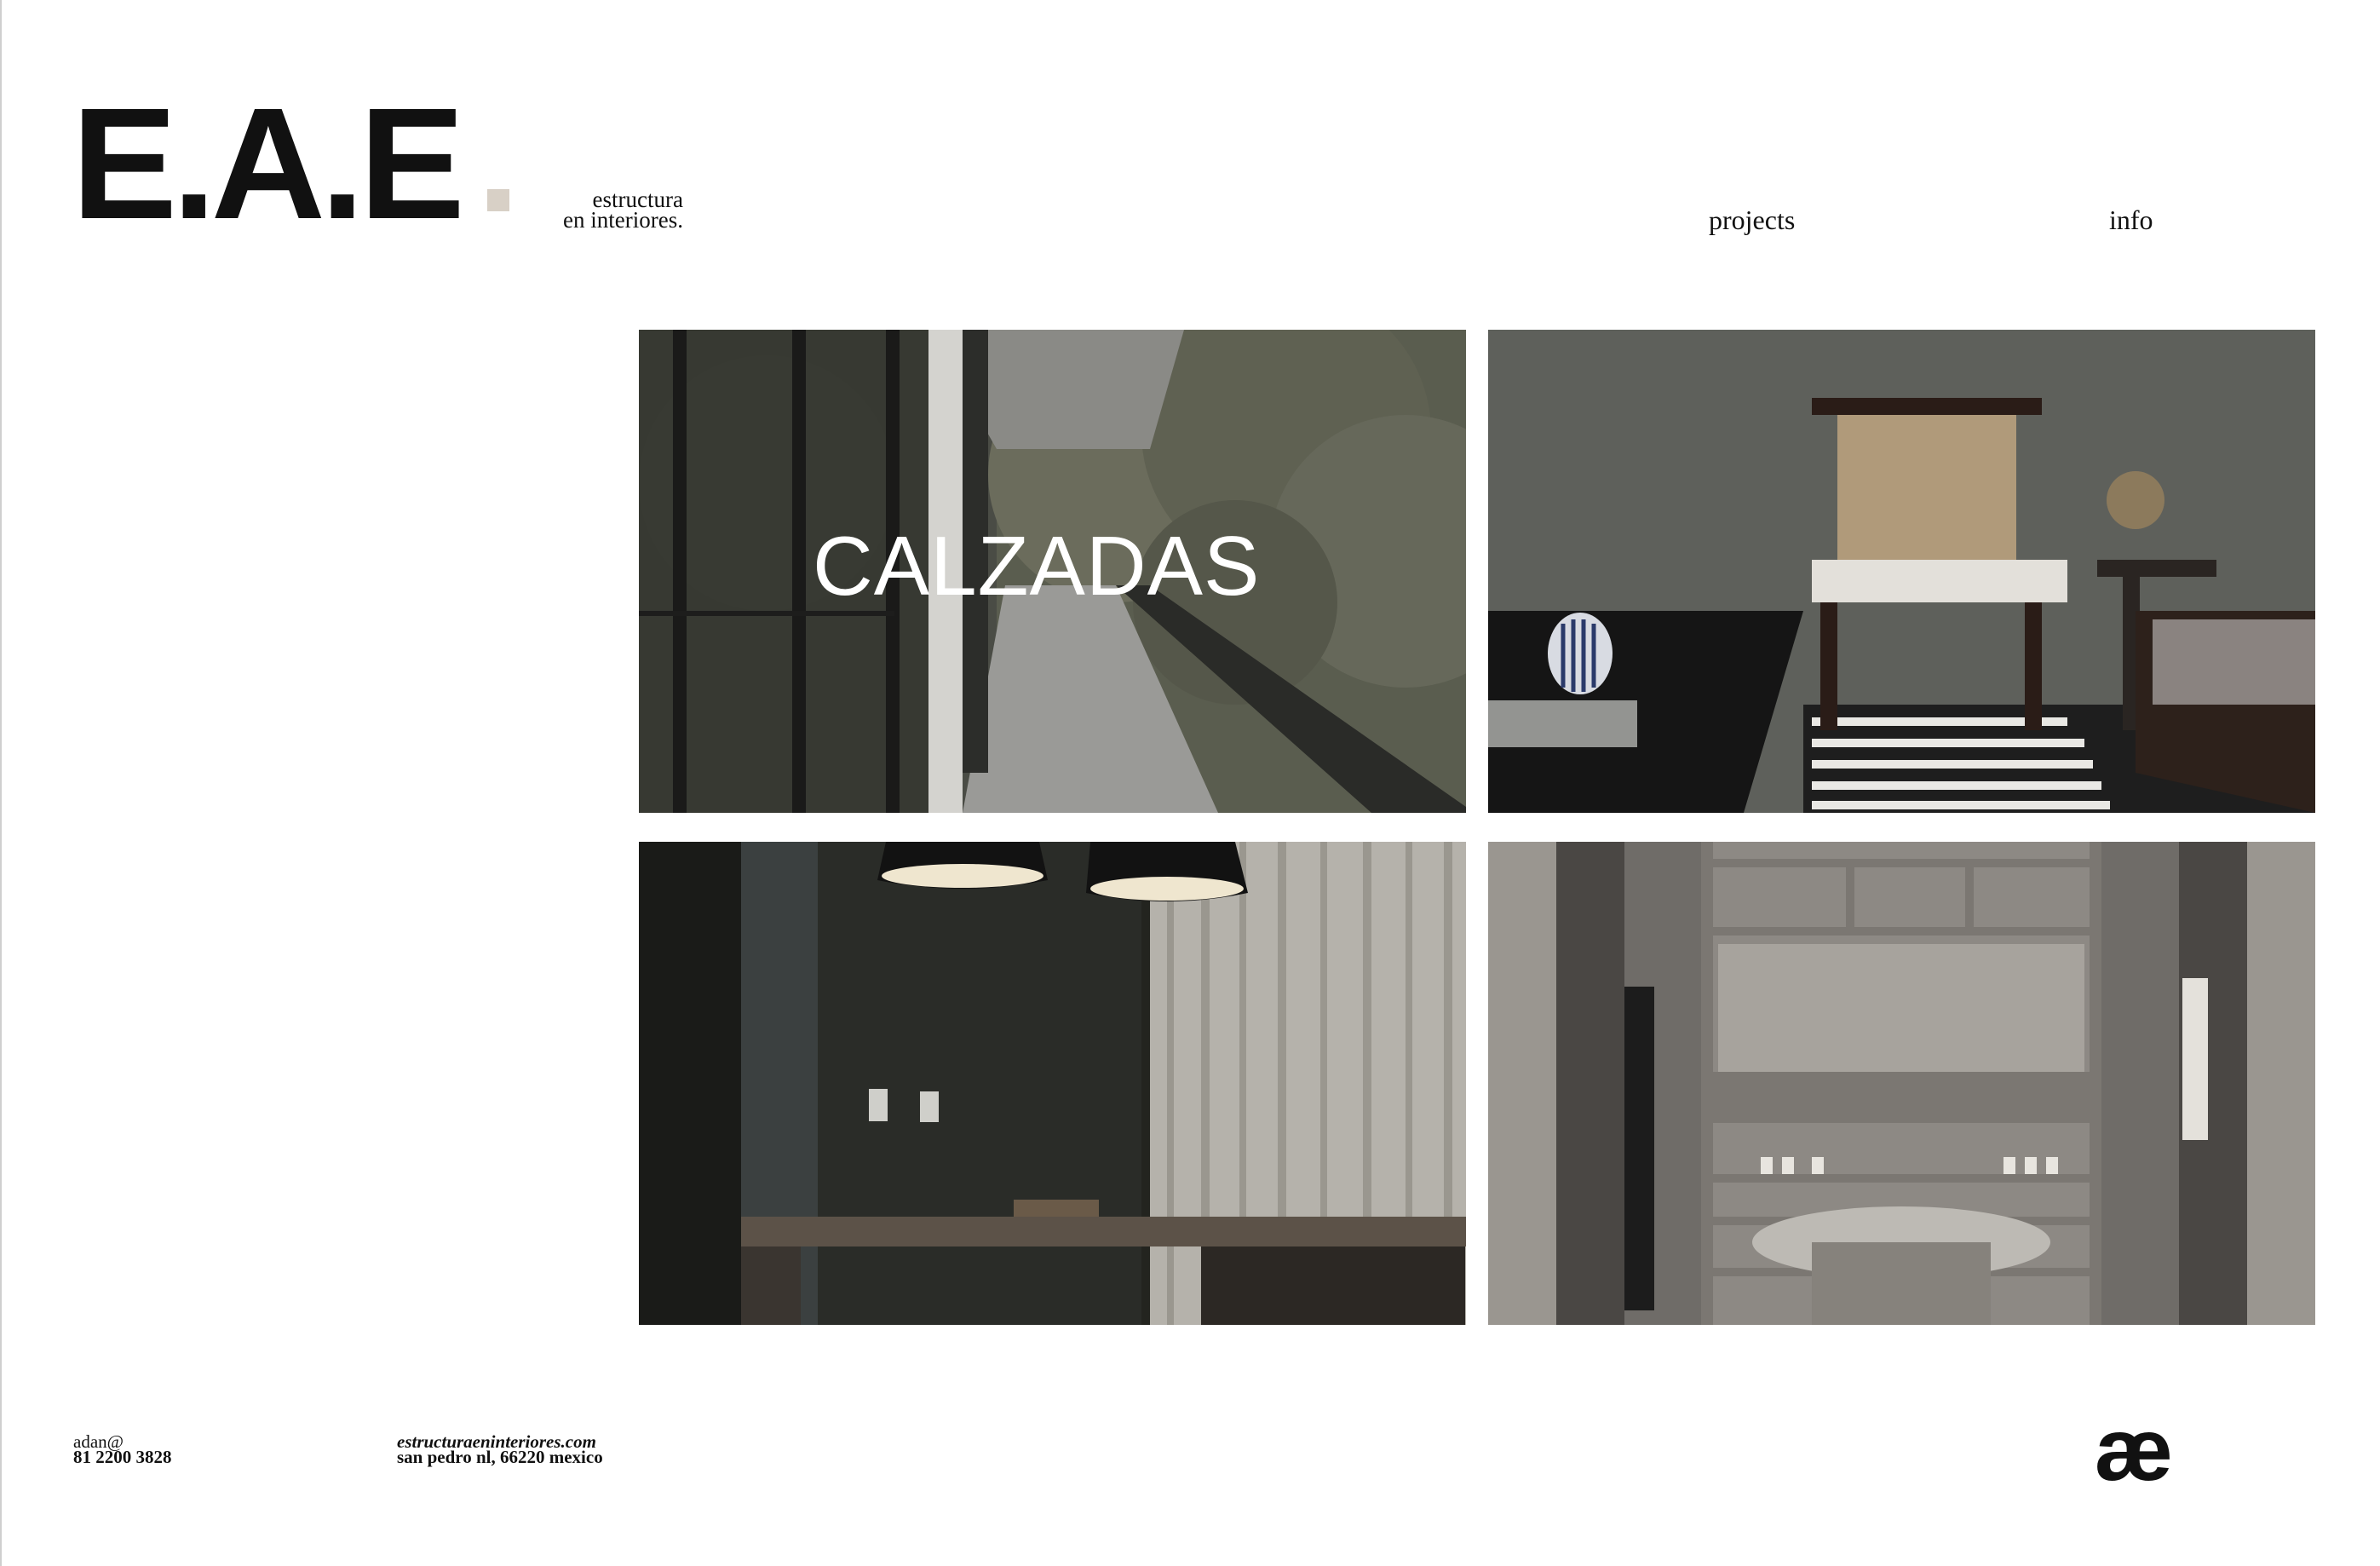  Describe the element at coordinates (1752, 220) in the screenshot. I see `nav-projects-link: projects` at that location.